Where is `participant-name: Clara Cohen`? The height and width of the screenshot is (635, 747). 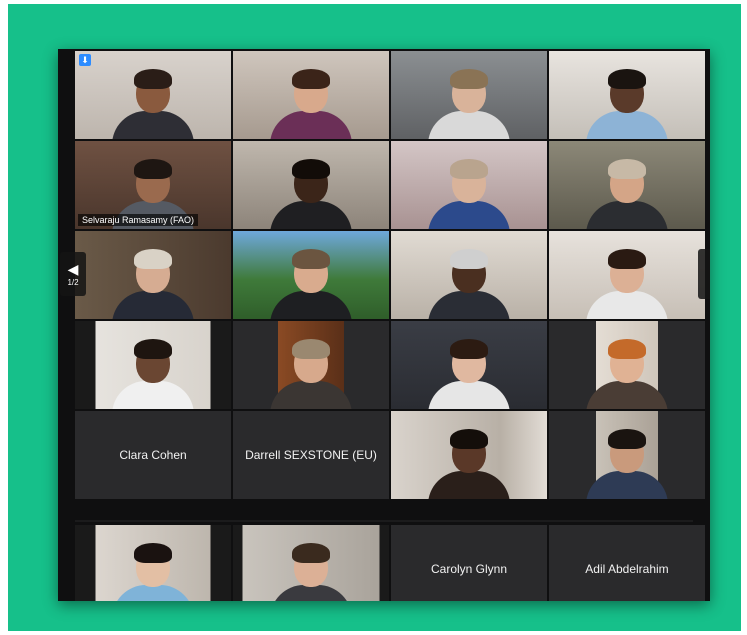
participant-name: Clara Cohen is located at coordinates (153, 455).